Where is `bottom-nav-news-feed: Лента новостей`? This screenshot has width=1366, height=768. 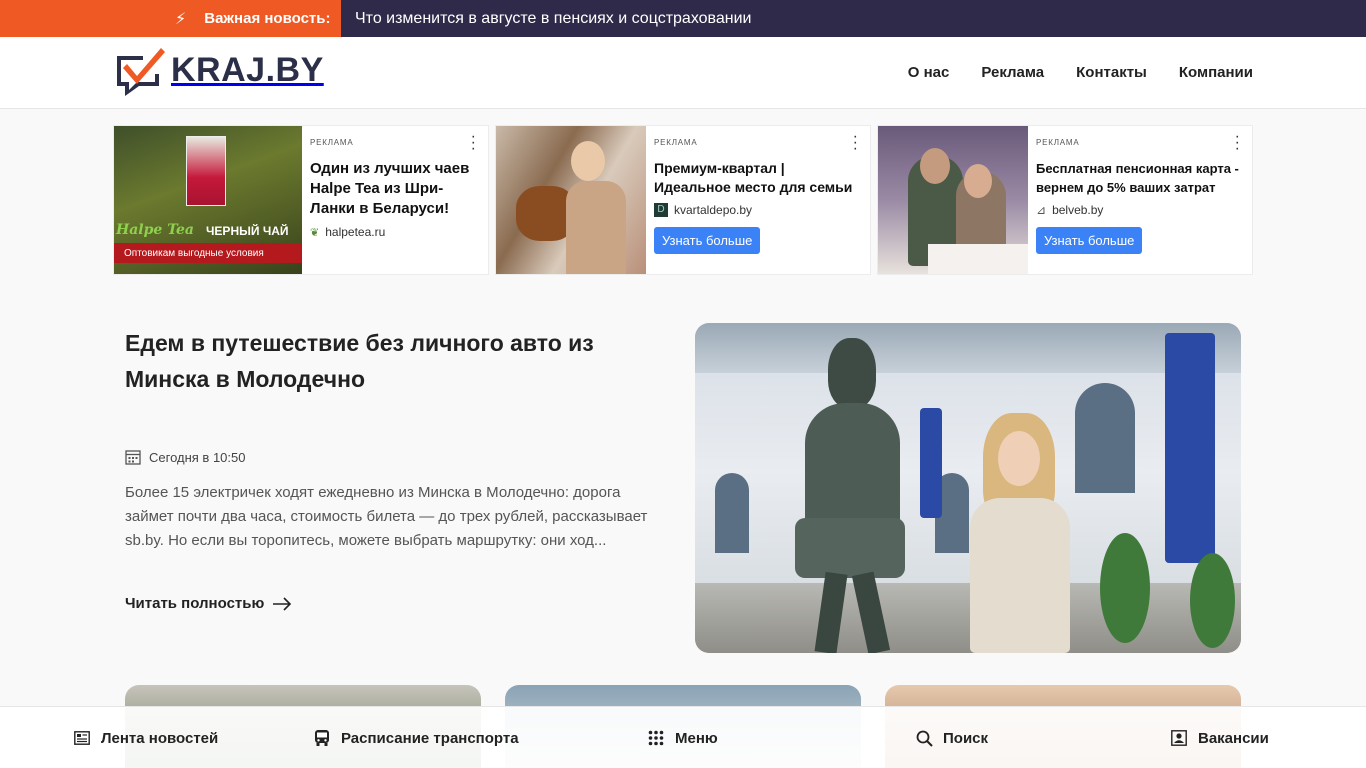
bottom-nav-news-feed: Лента новостей is located at coordinates (145, 738).